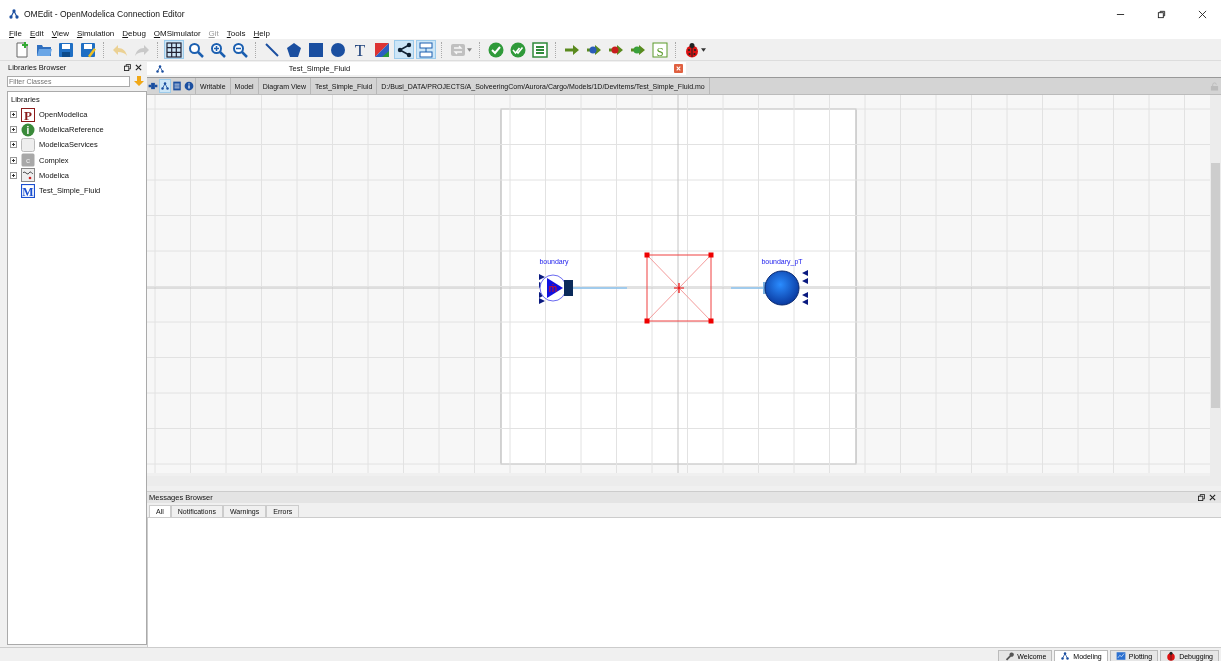 The image size is (1221, 661). I want to click on transition-button, so click(426, 49).